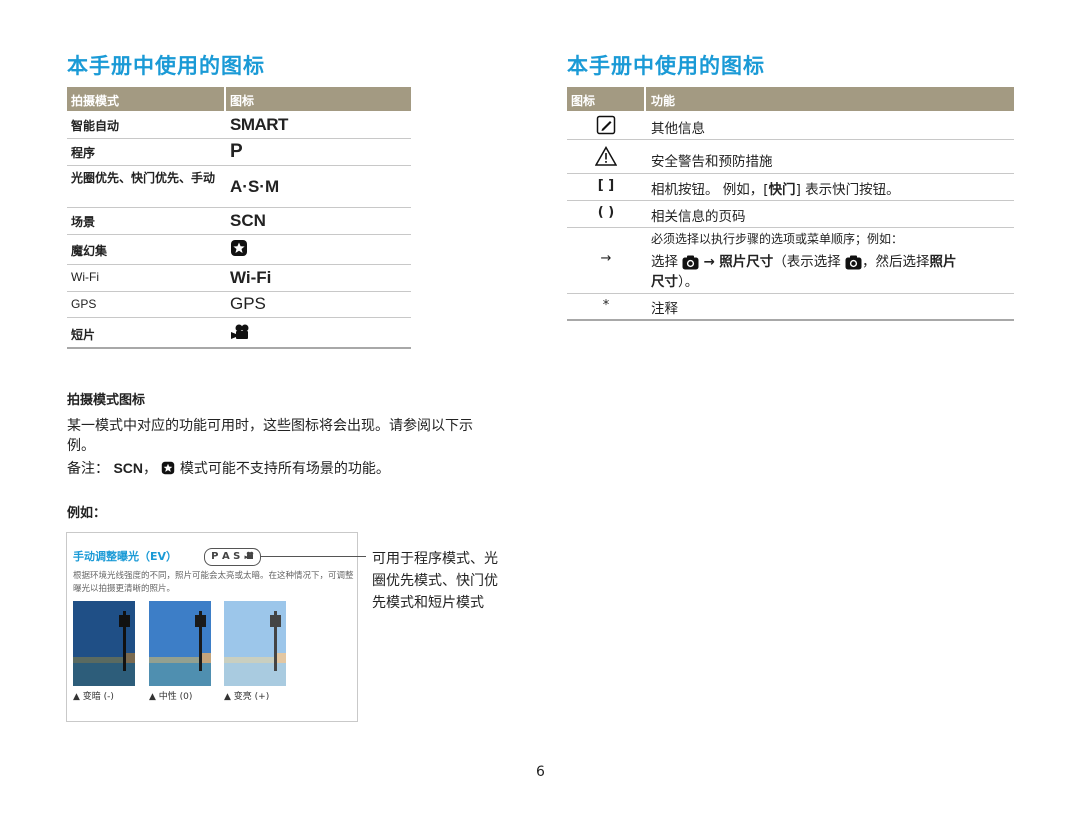 This screenshot has width=1080, height=815. Describe the element at coordinates (313, 556) in the screenshot. I see `callout-line` at that location.